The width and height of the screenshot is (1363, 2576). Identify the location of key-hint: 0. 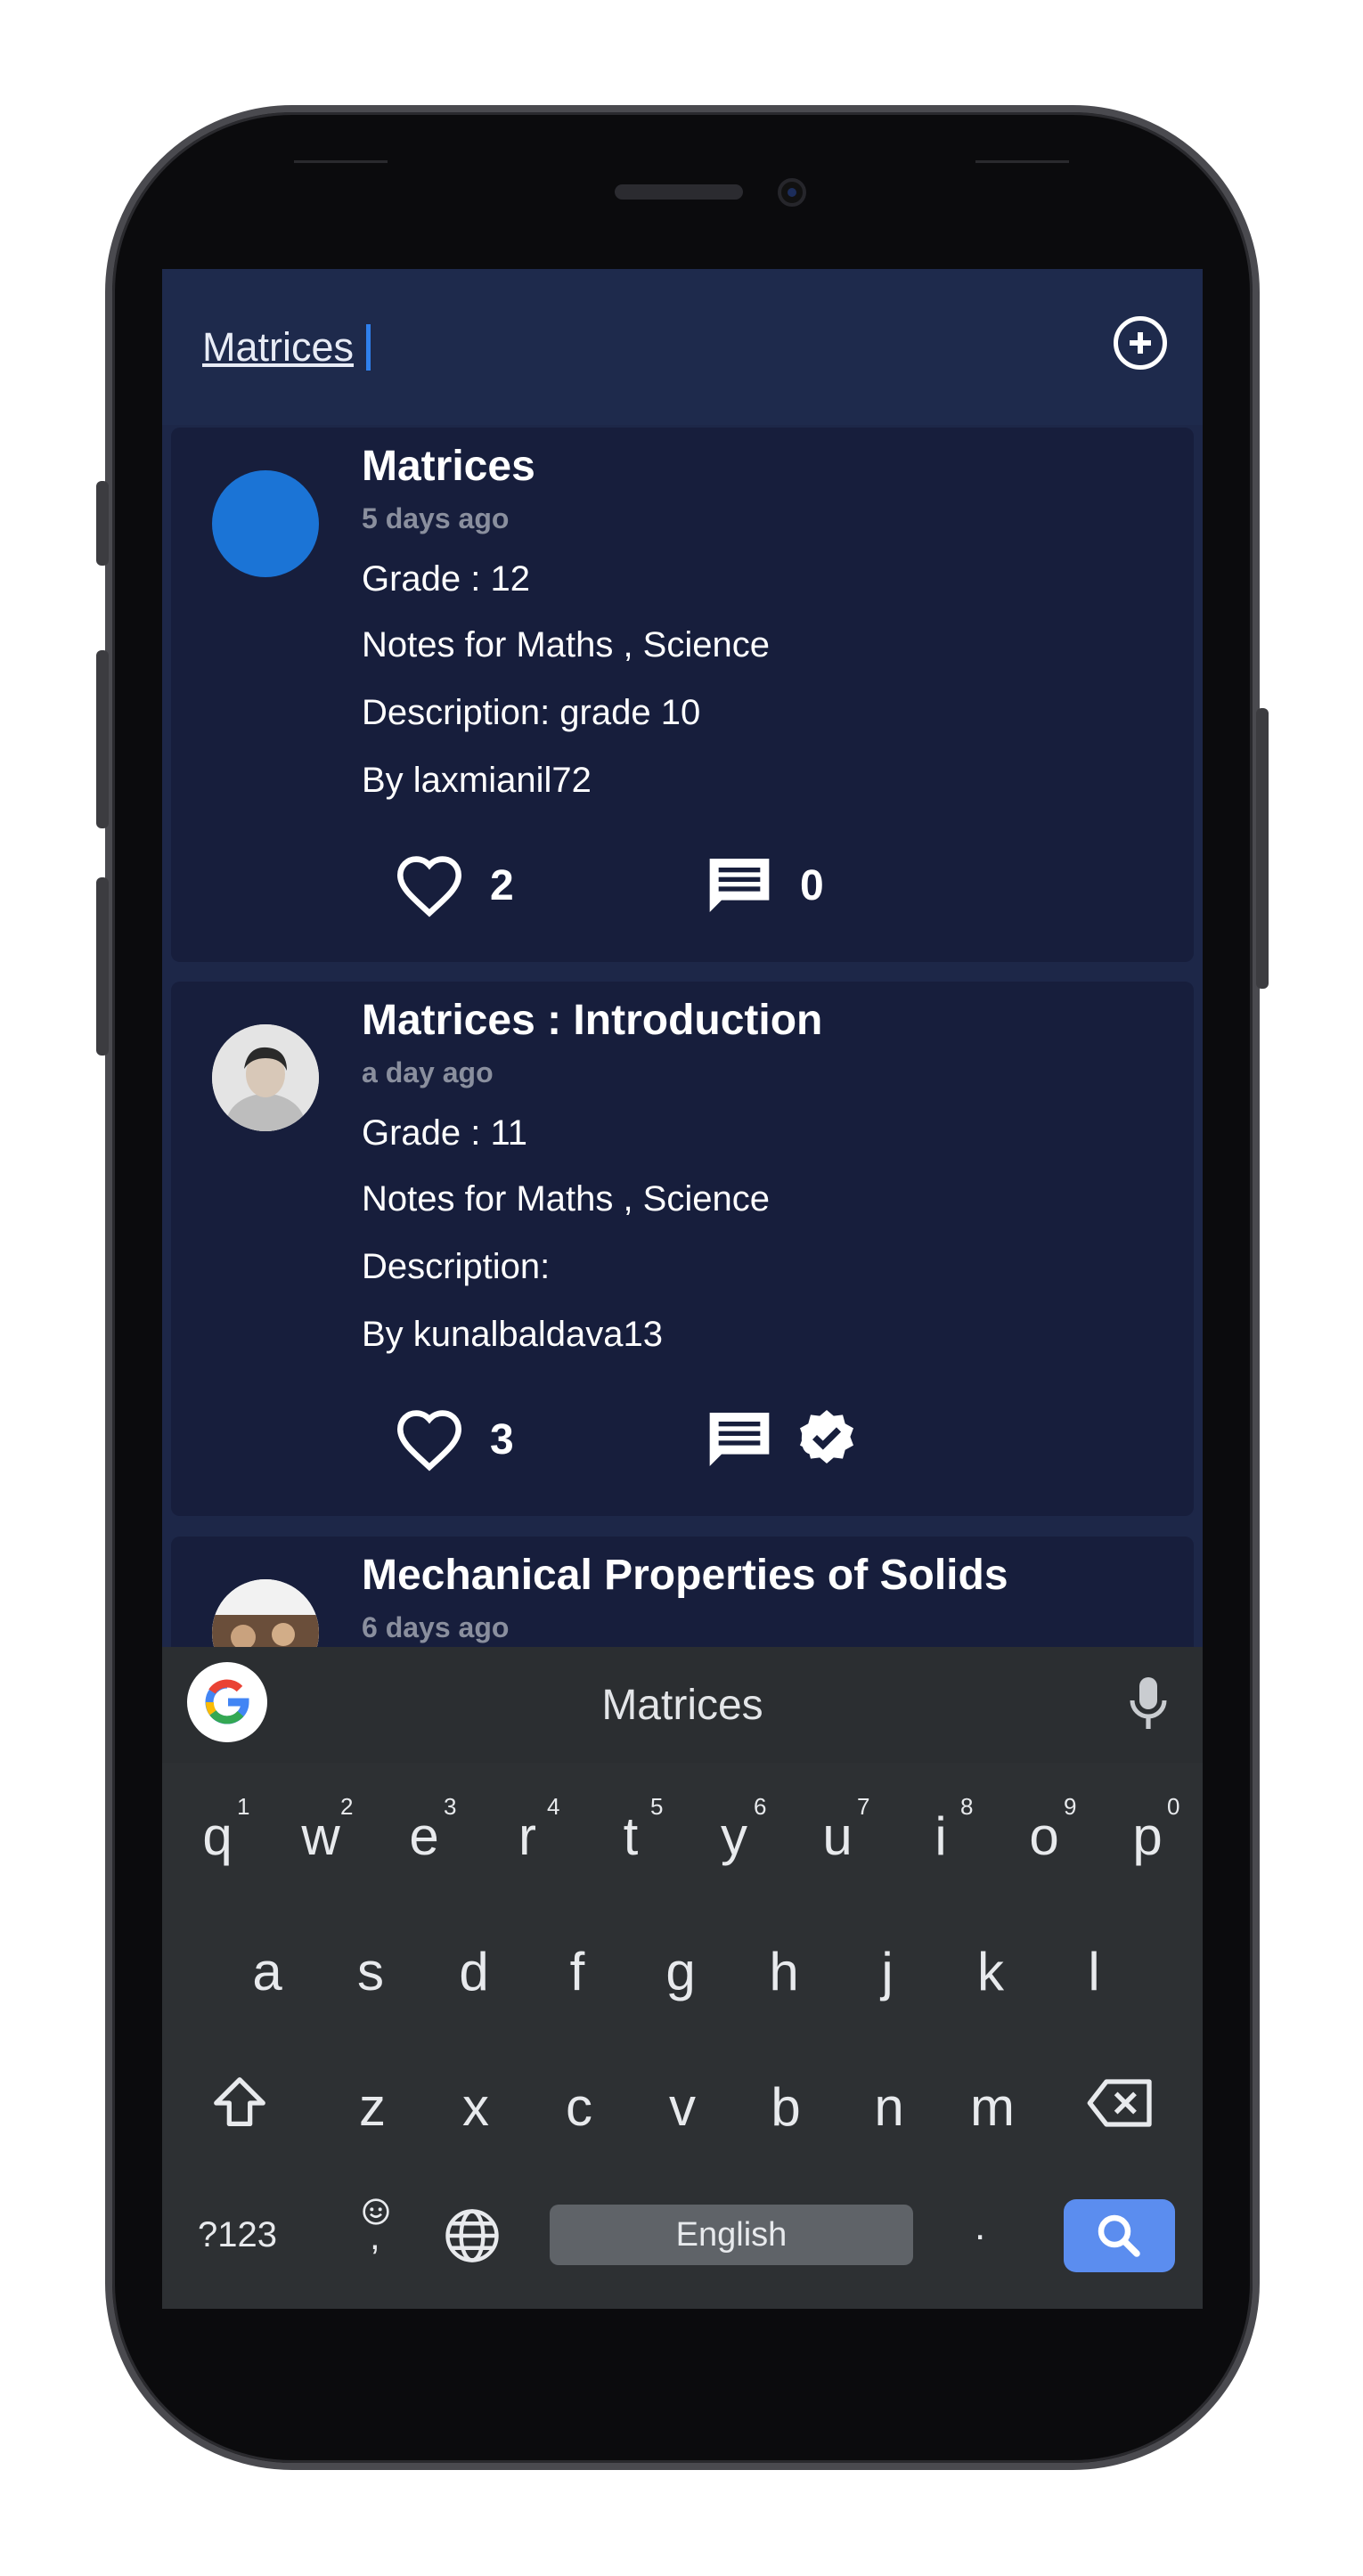
(1174, 1807).